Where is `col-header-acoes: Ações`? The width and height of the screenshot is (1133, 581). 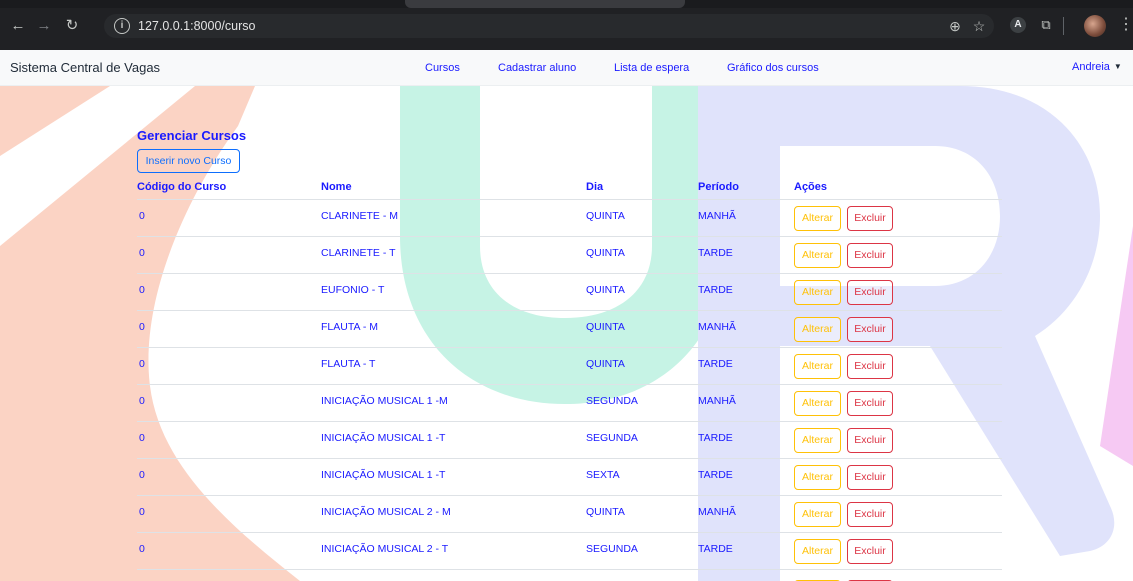
col-header-acoes: Ações is located at coordinates (811, 187).